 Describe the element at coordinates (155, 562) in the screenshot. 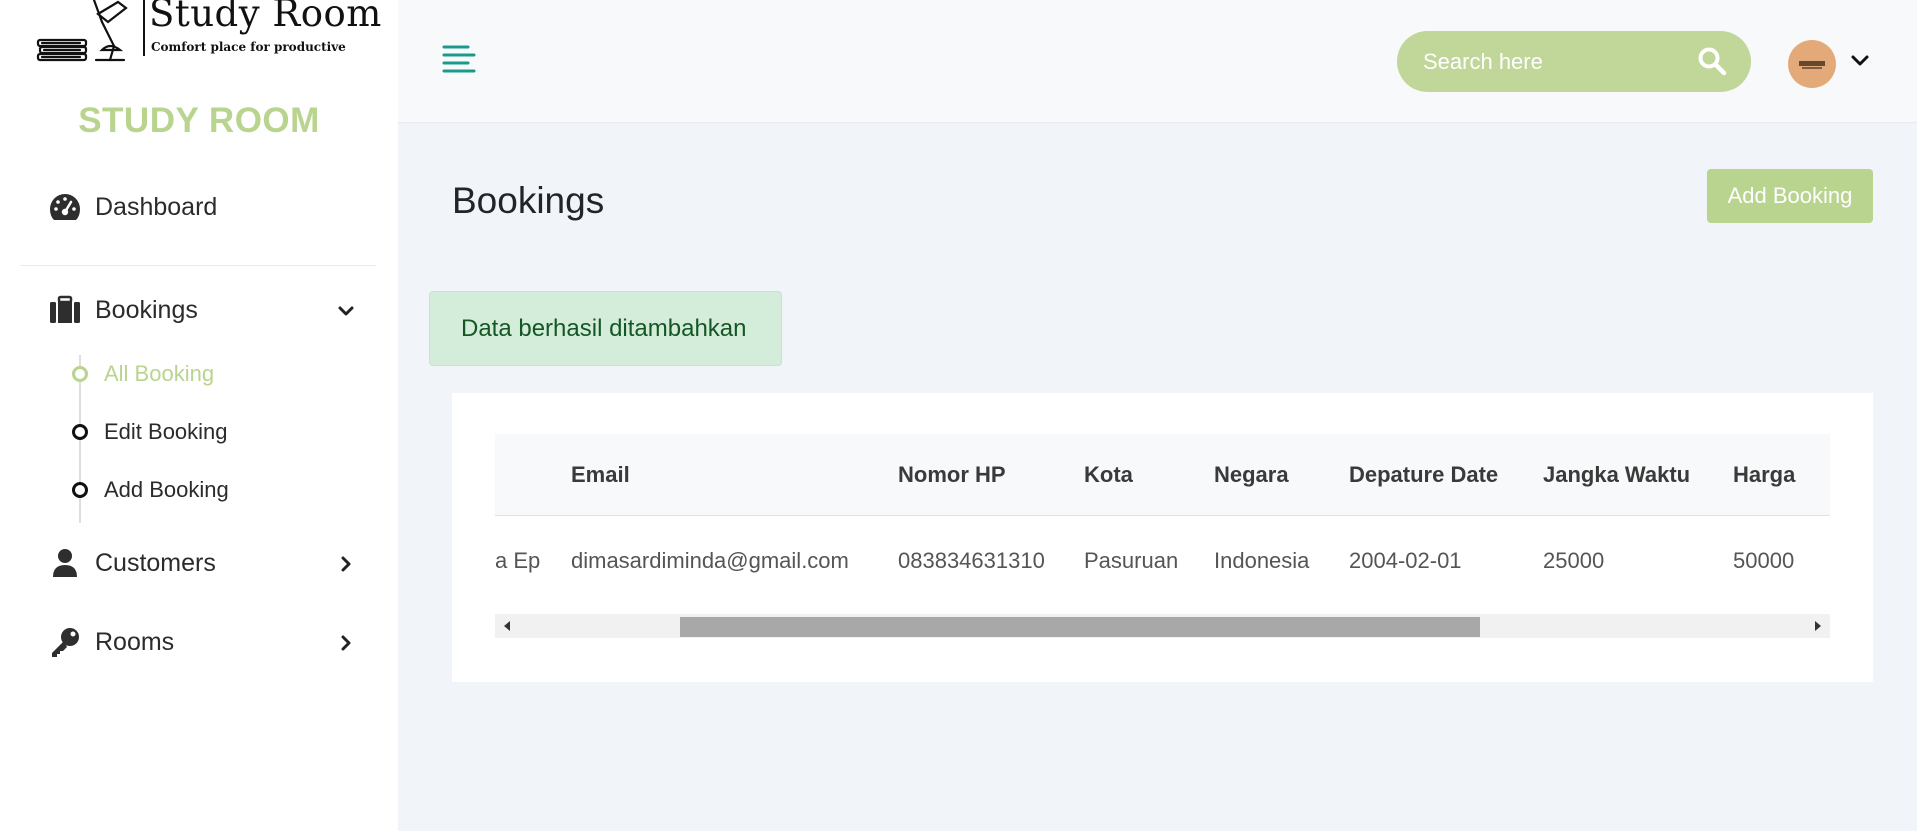

I see `sidebar-item-label: Customers` at that location.